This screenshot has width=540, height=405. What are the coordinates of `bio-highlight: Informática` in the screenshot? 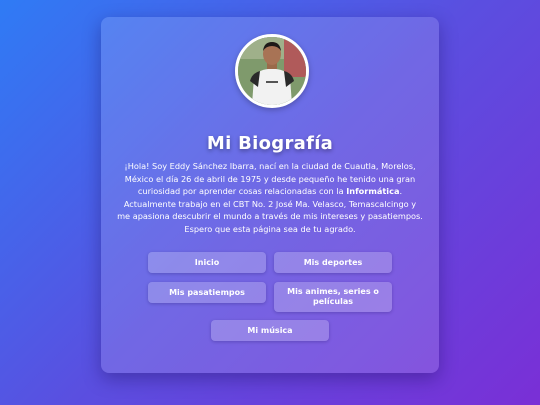 It's located at (373, 191).